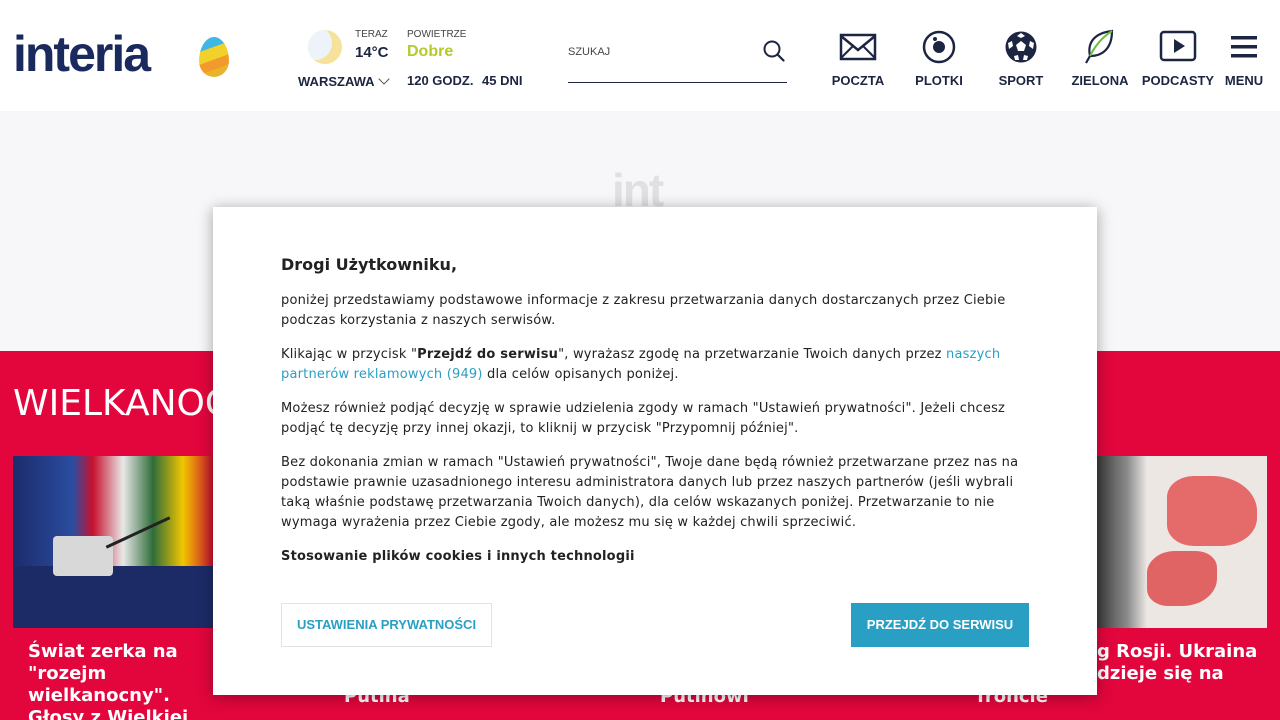  What do you see at coordinates (440, 80) in the screenshot?
I see `forecast-hours-link: 120 GODZ.` at bounding box center [440, 80].